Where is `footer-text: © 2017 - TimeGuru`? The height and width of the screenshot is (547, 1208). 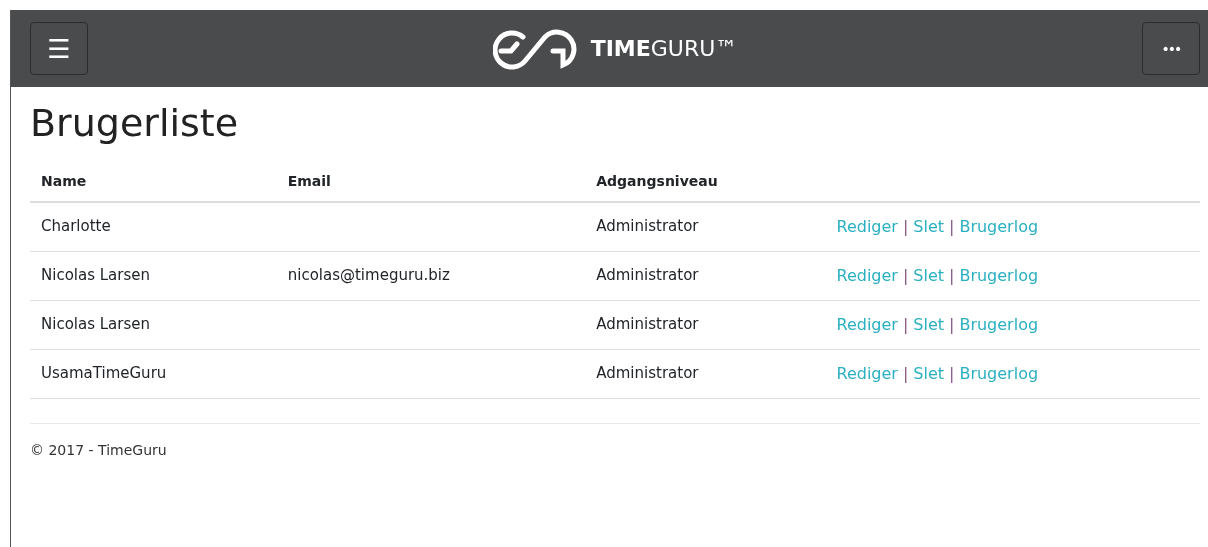 footer-text: © 2017 - TimeGuru is located at coordinates (98, 449).